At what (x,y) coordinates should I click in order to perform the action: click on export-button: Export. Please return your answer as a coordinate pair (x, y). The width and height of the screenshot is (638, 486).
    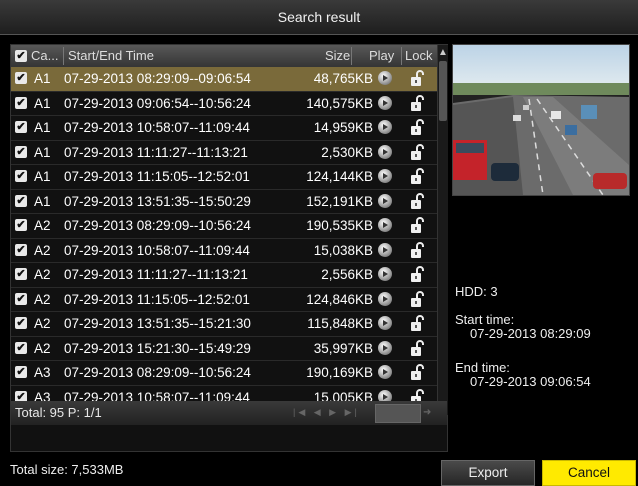
    Looking at the image, I should click on (488, 473).